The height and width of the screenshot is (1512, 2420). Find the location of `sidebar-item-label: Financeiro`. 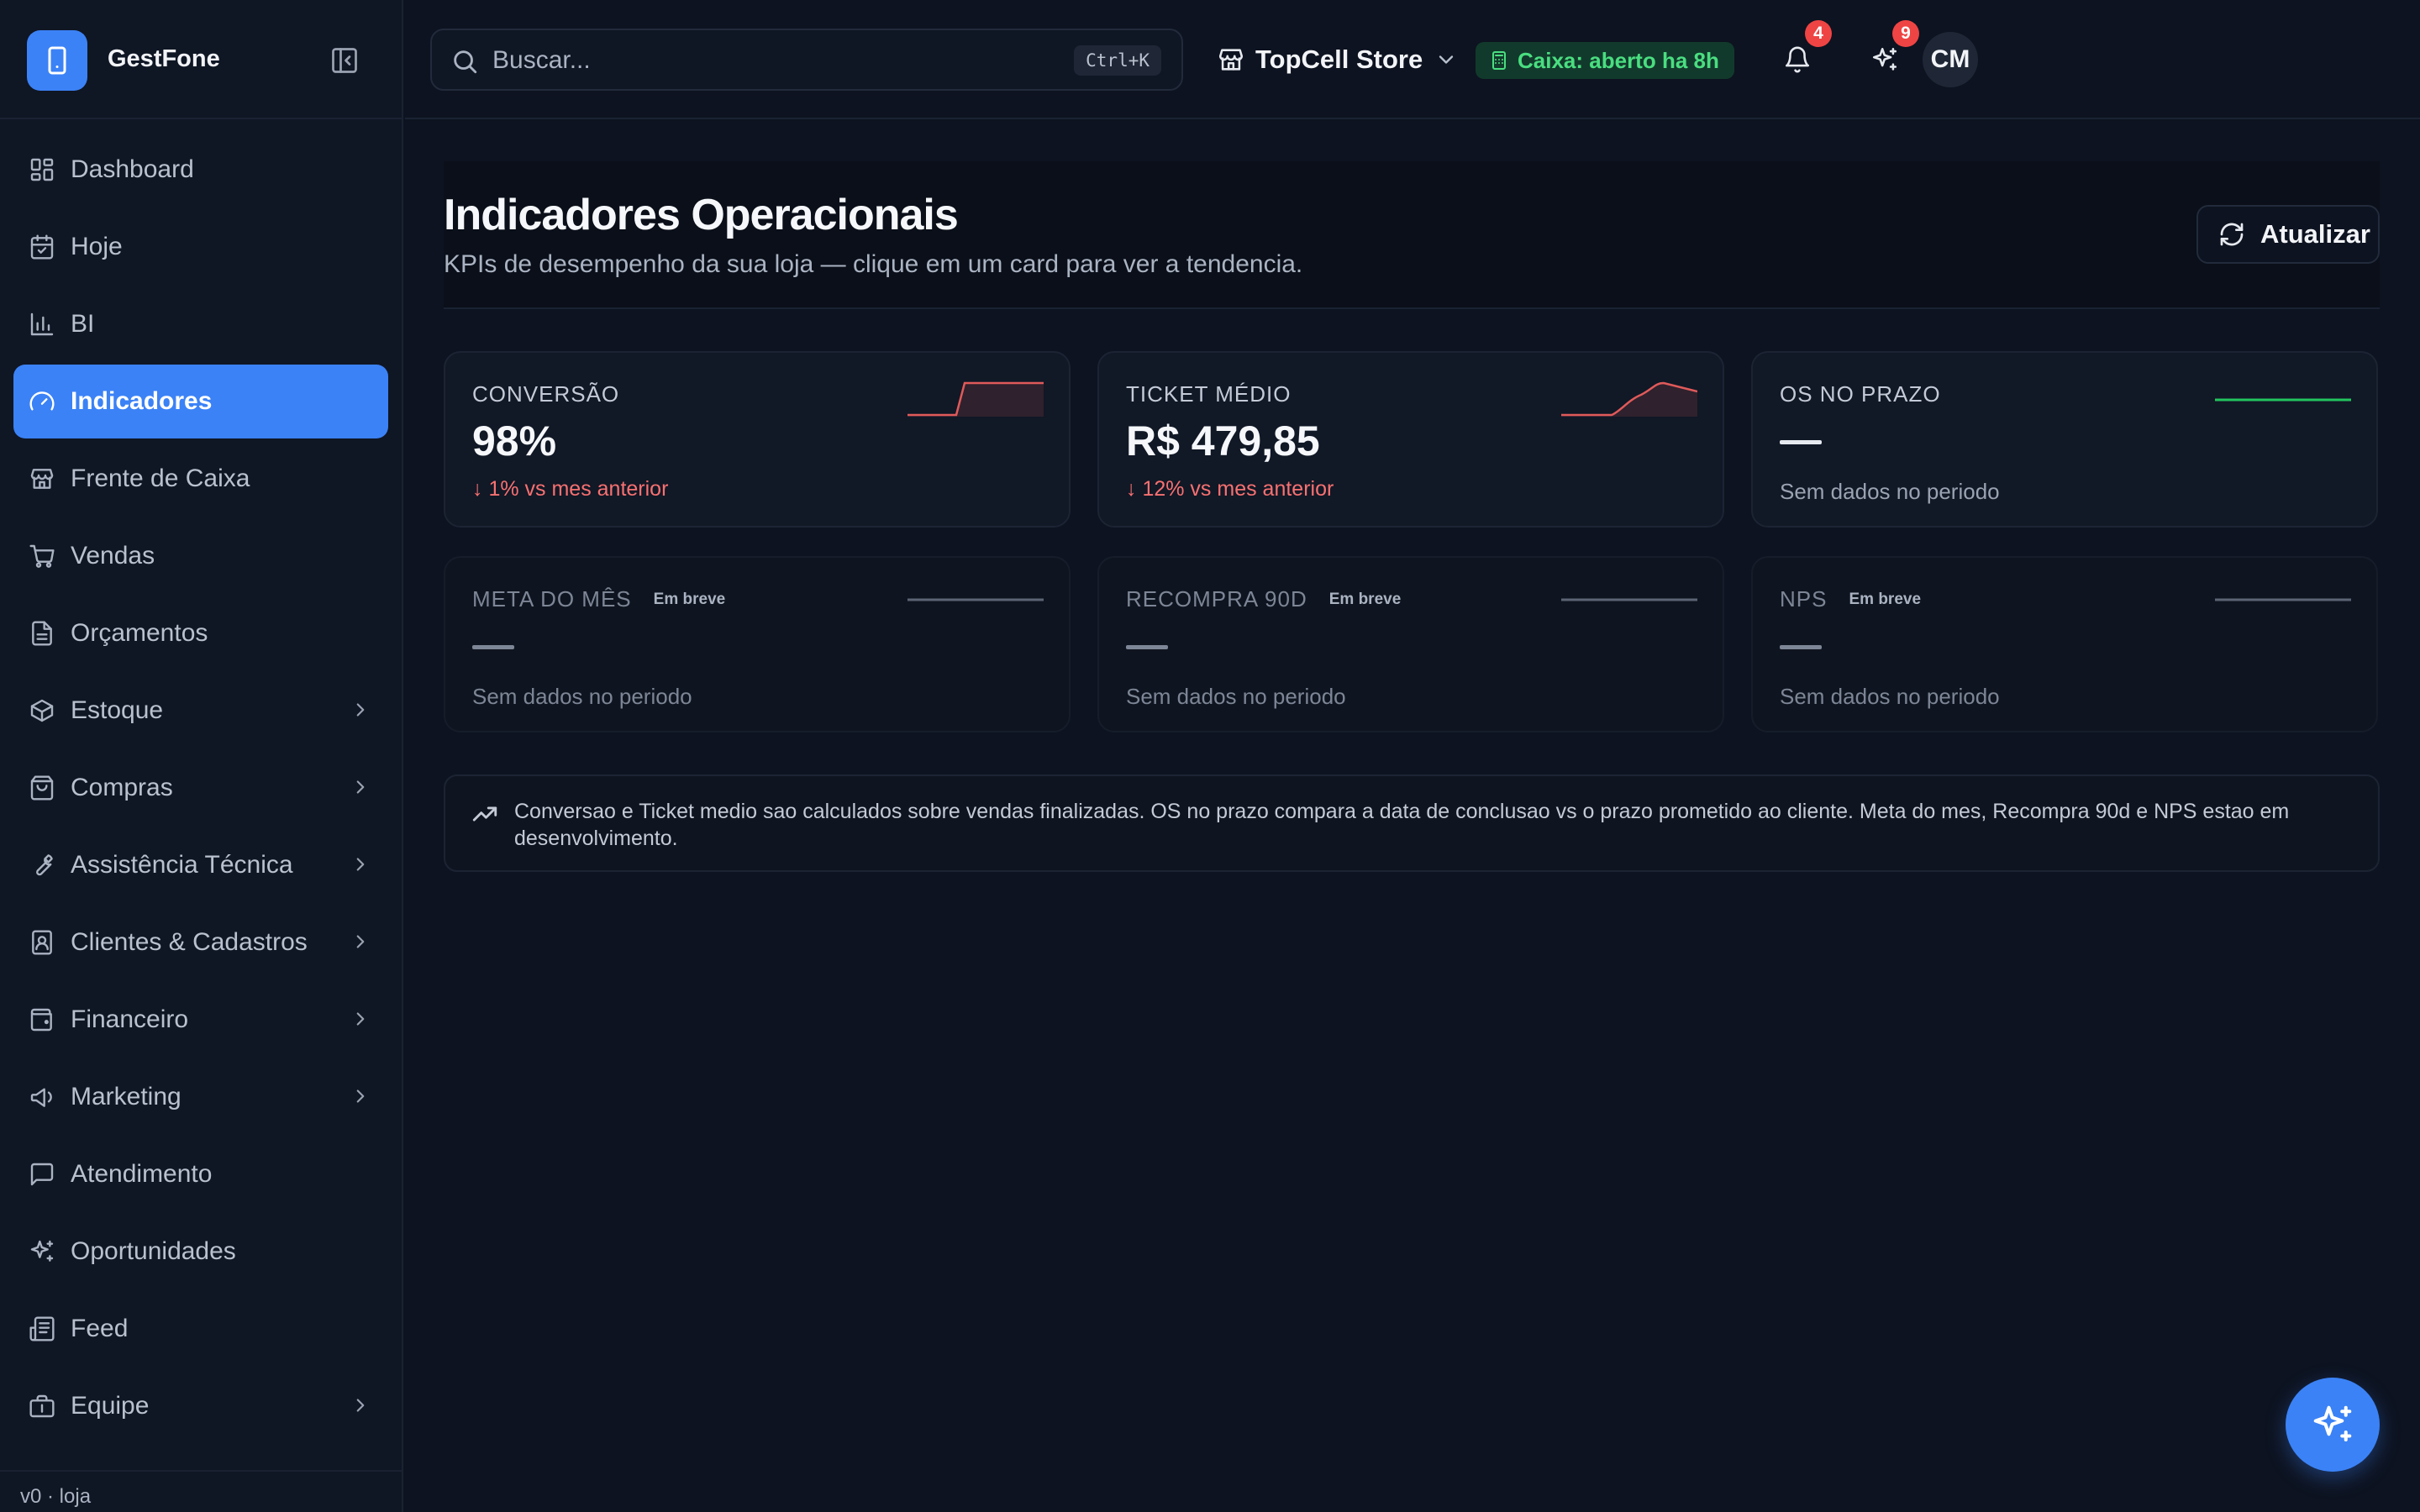

sidebar-item-label: Financeiro is located at coordinates (130, 1019).